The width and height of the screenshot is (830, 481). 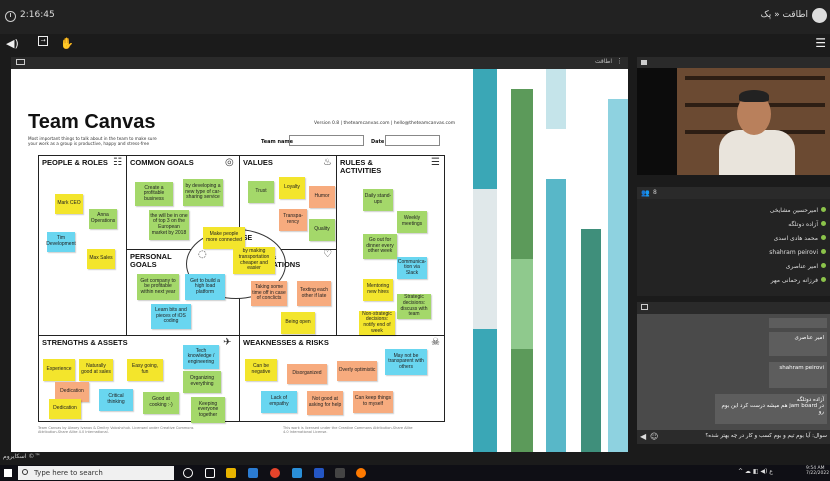 What do you see at coordinates (67, 43) in the screenshot?
I see `hand-raise-icon: ✋` at bounding box center [67, 43].